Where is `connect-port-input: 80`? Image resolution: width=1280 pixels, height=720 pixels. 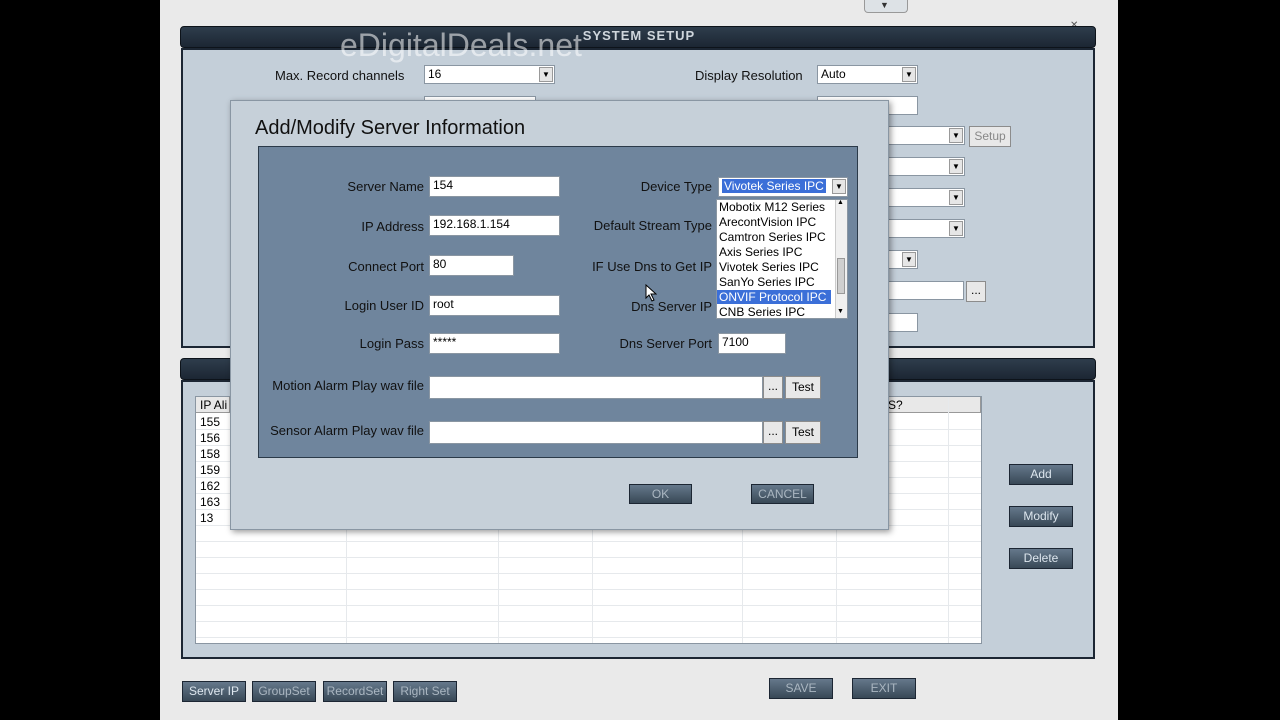
connect-port-input: 80 is located at coordinates (471, 265).